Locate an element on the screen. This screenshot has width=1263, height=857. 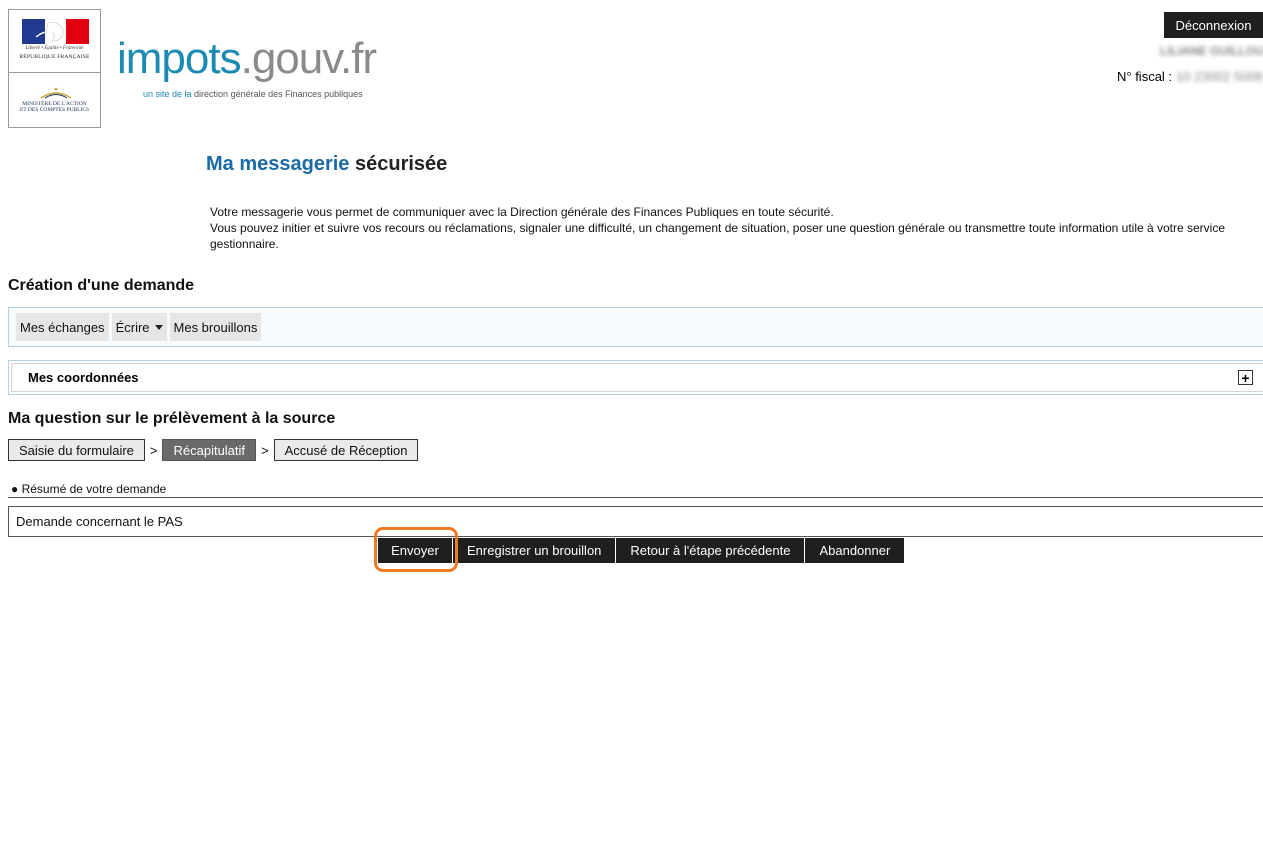
fiscal-number-line: N° fiscal :10 23002 5008 is located at coordinates (1190, 76).